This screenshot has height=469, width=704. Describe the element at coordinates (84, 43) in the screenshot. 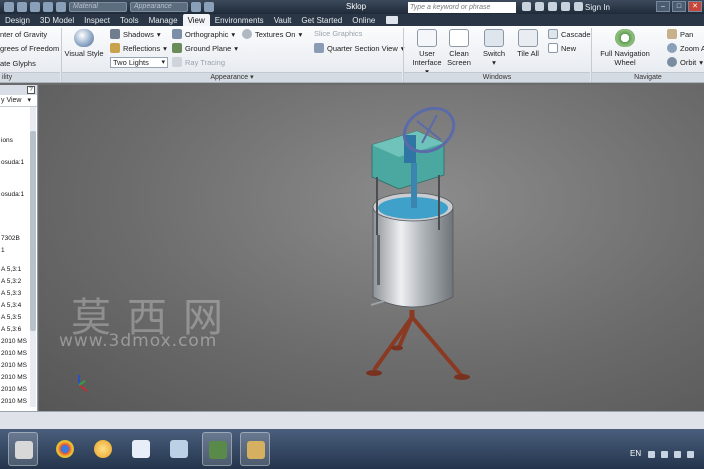

I see `visual-style-button: Visual Style` at that location.